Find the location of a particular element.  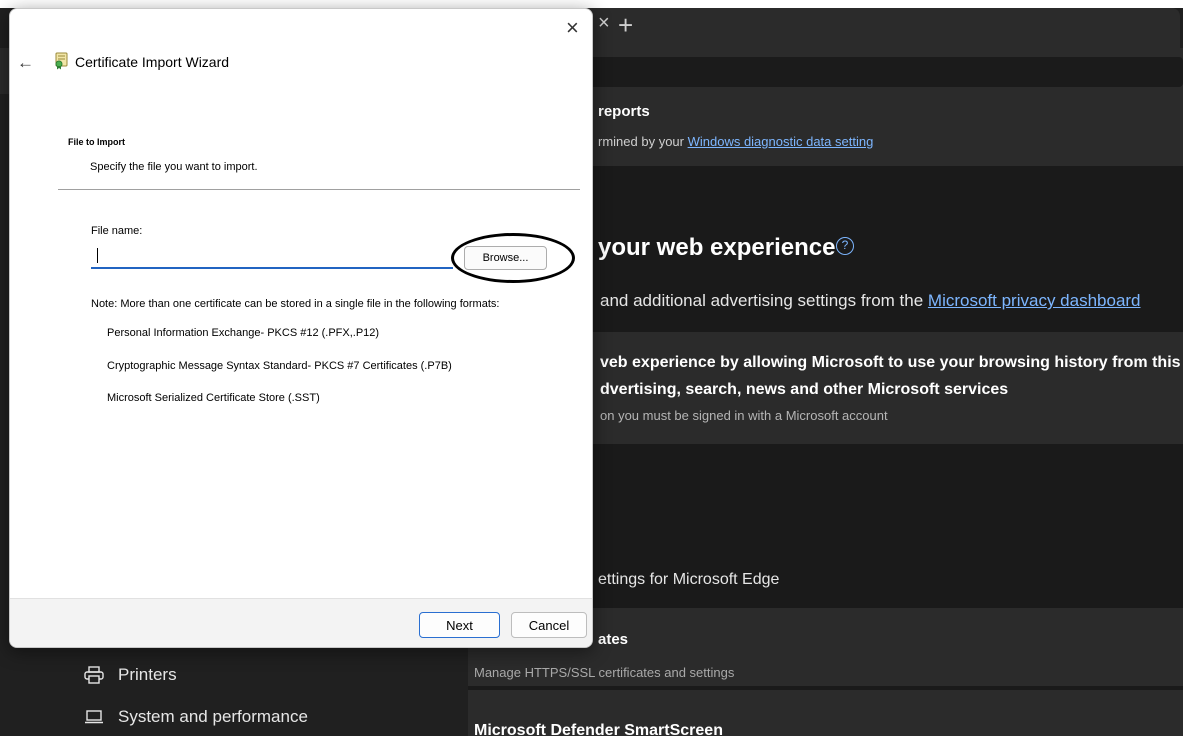

reports-subtitle-text: rmined by your is located at coordinates (643, 141).